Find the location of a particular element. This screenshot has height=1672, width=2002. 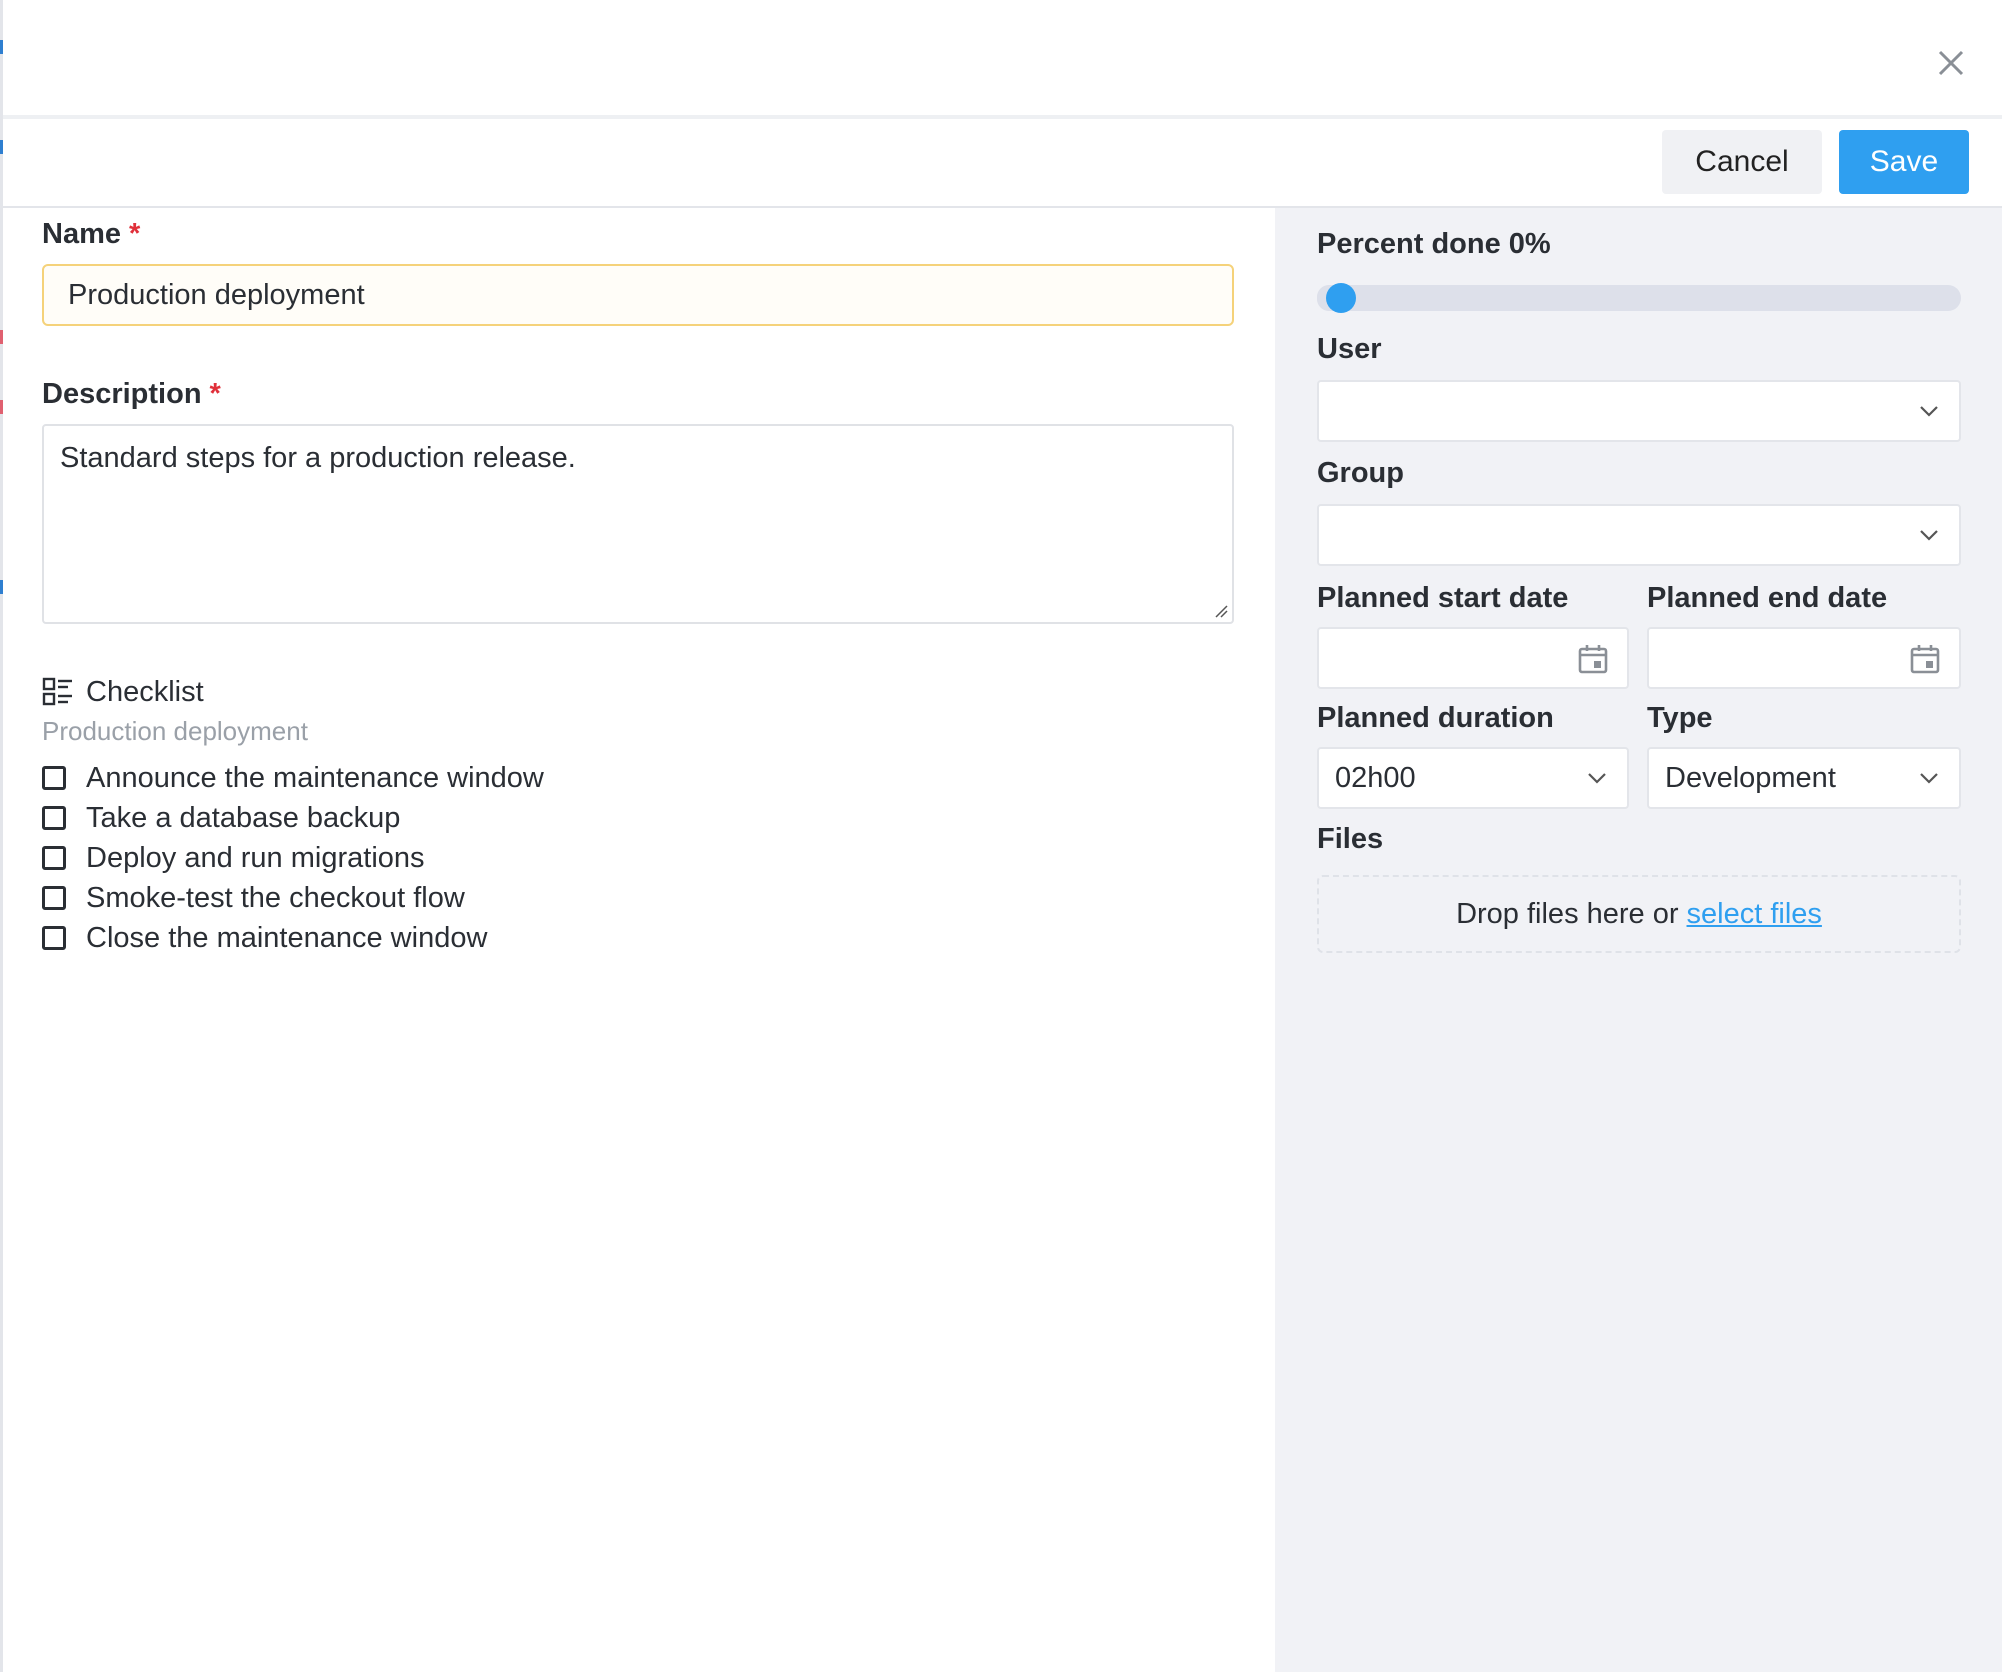

checklist-item: Deploy and run migrations is located at coordinates (293, 858).